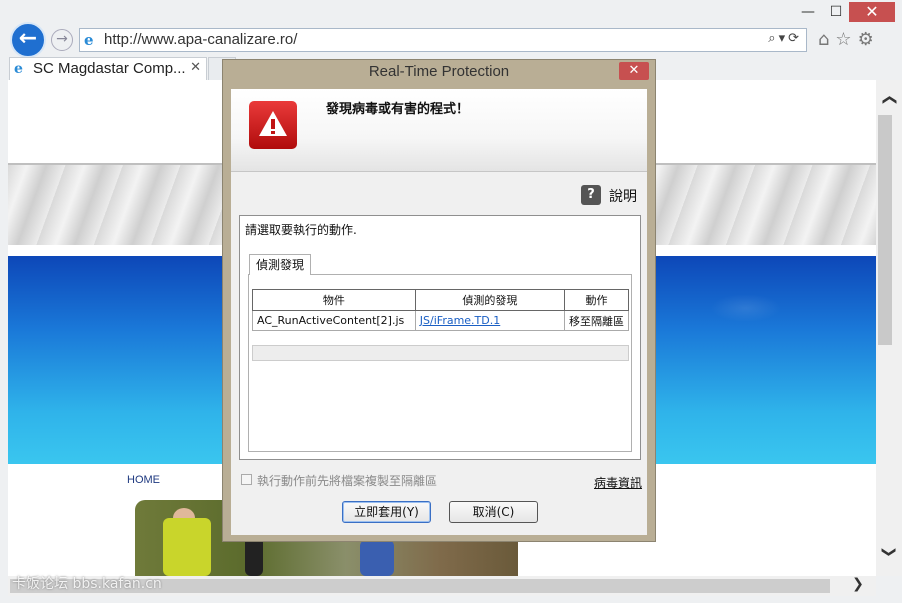 The height and width of the screenshot is (603, 902). Describe the element at coordinates (280, 264) in the screenshot. I see `tab-detections: 偵測發現` at that location.